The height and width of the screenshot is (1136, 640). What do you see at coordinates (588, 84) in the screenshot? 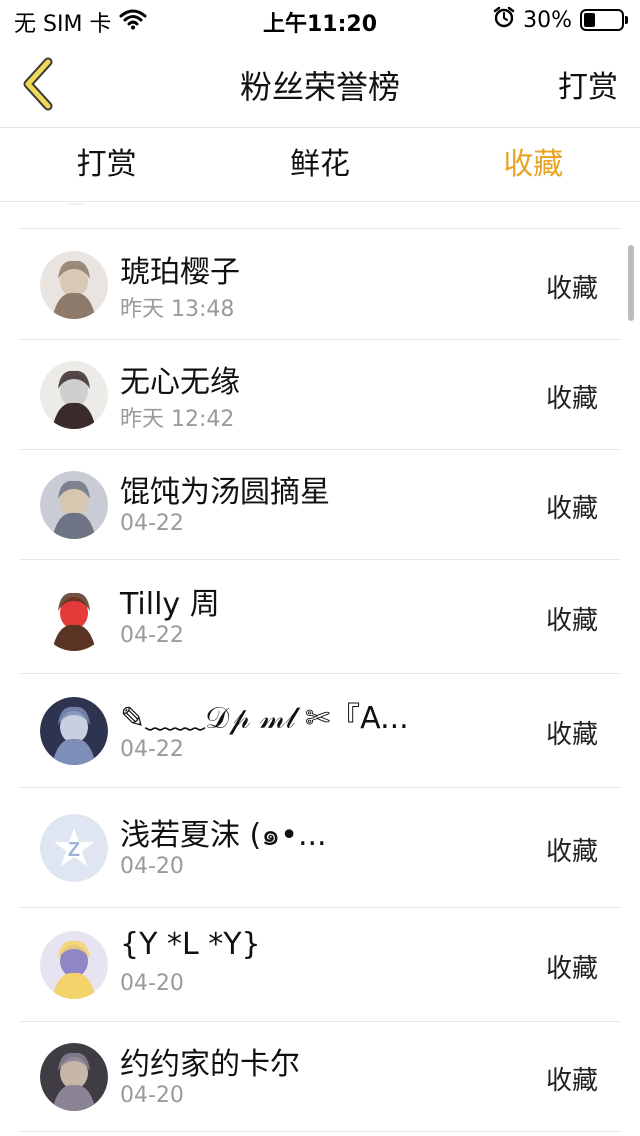
I see `reward-button: 打赏` at bounding box center [588, 84].